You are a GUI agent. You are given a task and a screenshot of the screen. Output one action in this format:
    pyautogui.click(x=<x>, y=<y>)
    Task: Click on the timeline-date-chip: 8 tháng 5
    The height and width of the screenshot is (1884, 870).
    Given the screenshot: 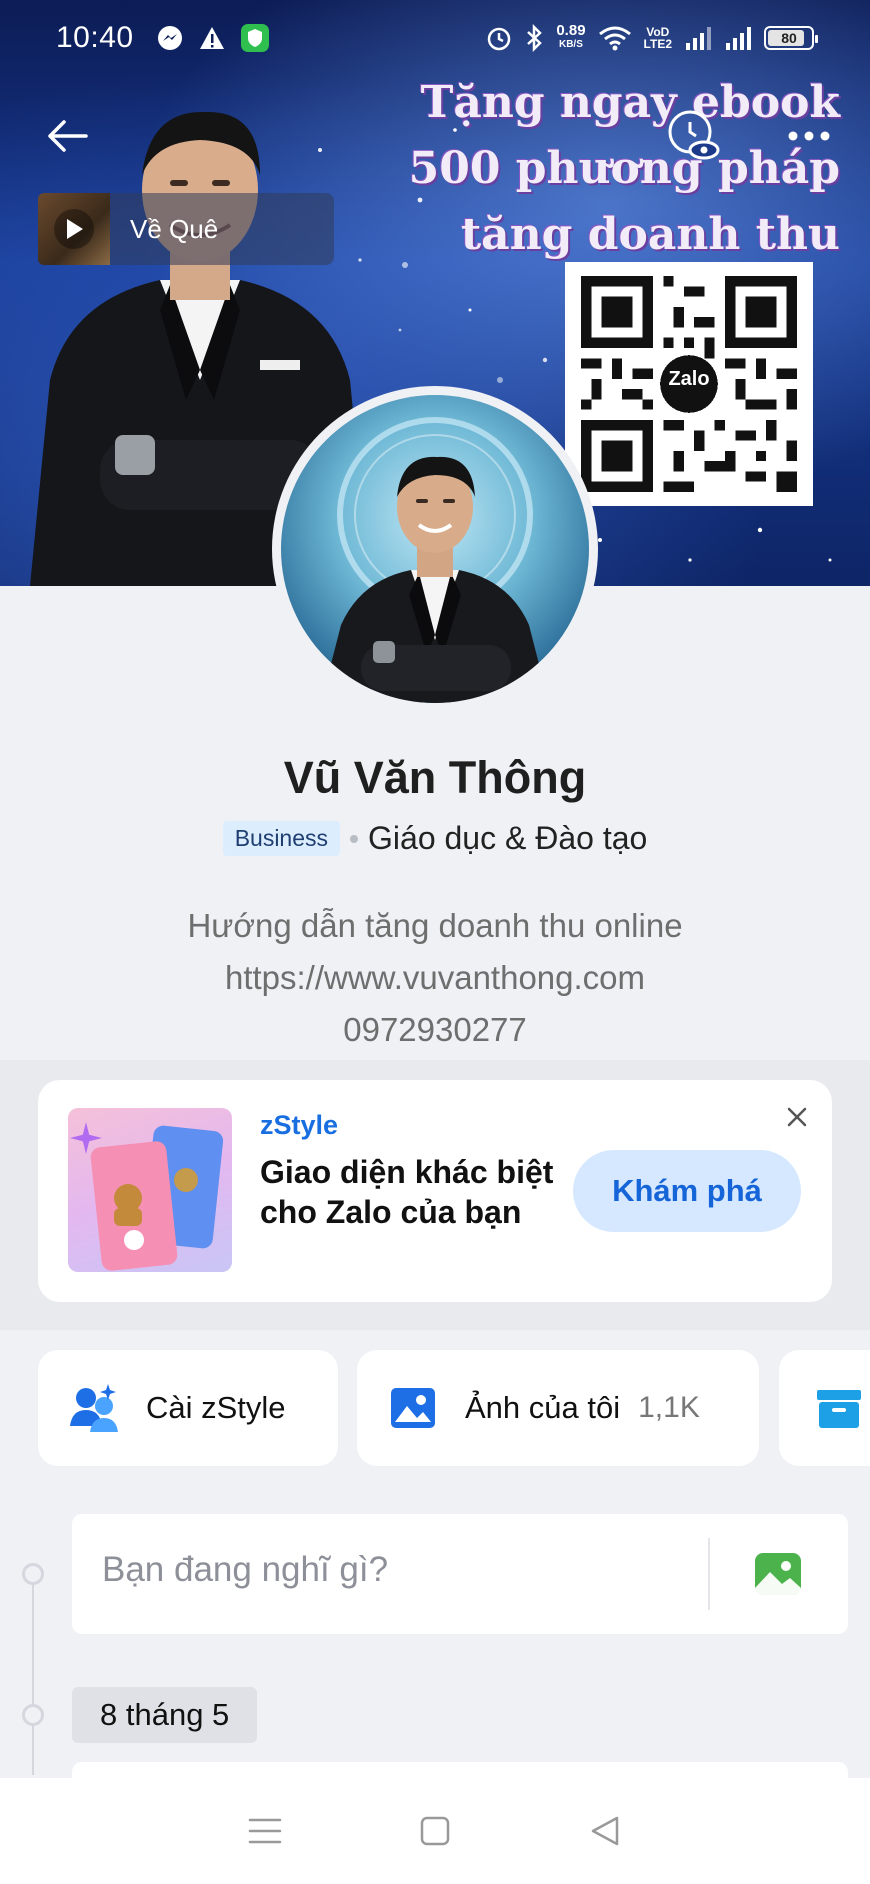 What is the action you would take?
    pyautogui.click(x=165, y=1715)
    